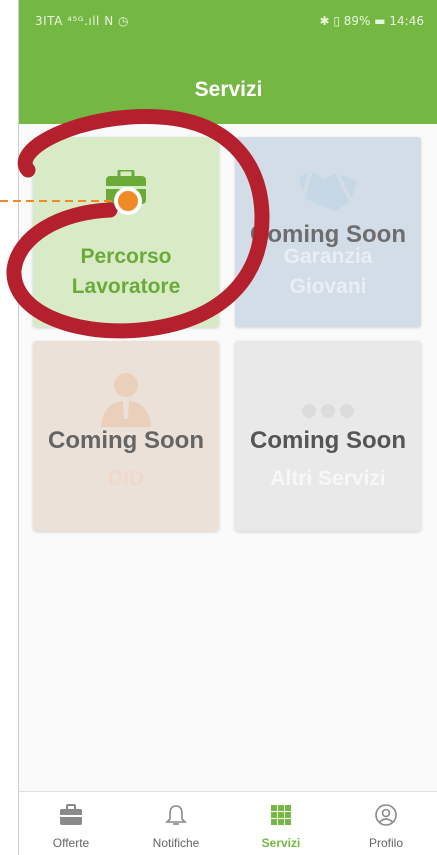  Describe the element at coordinates (328, 286) in the screenshot. I see `service-card-label-line2: Giovani` at that location.